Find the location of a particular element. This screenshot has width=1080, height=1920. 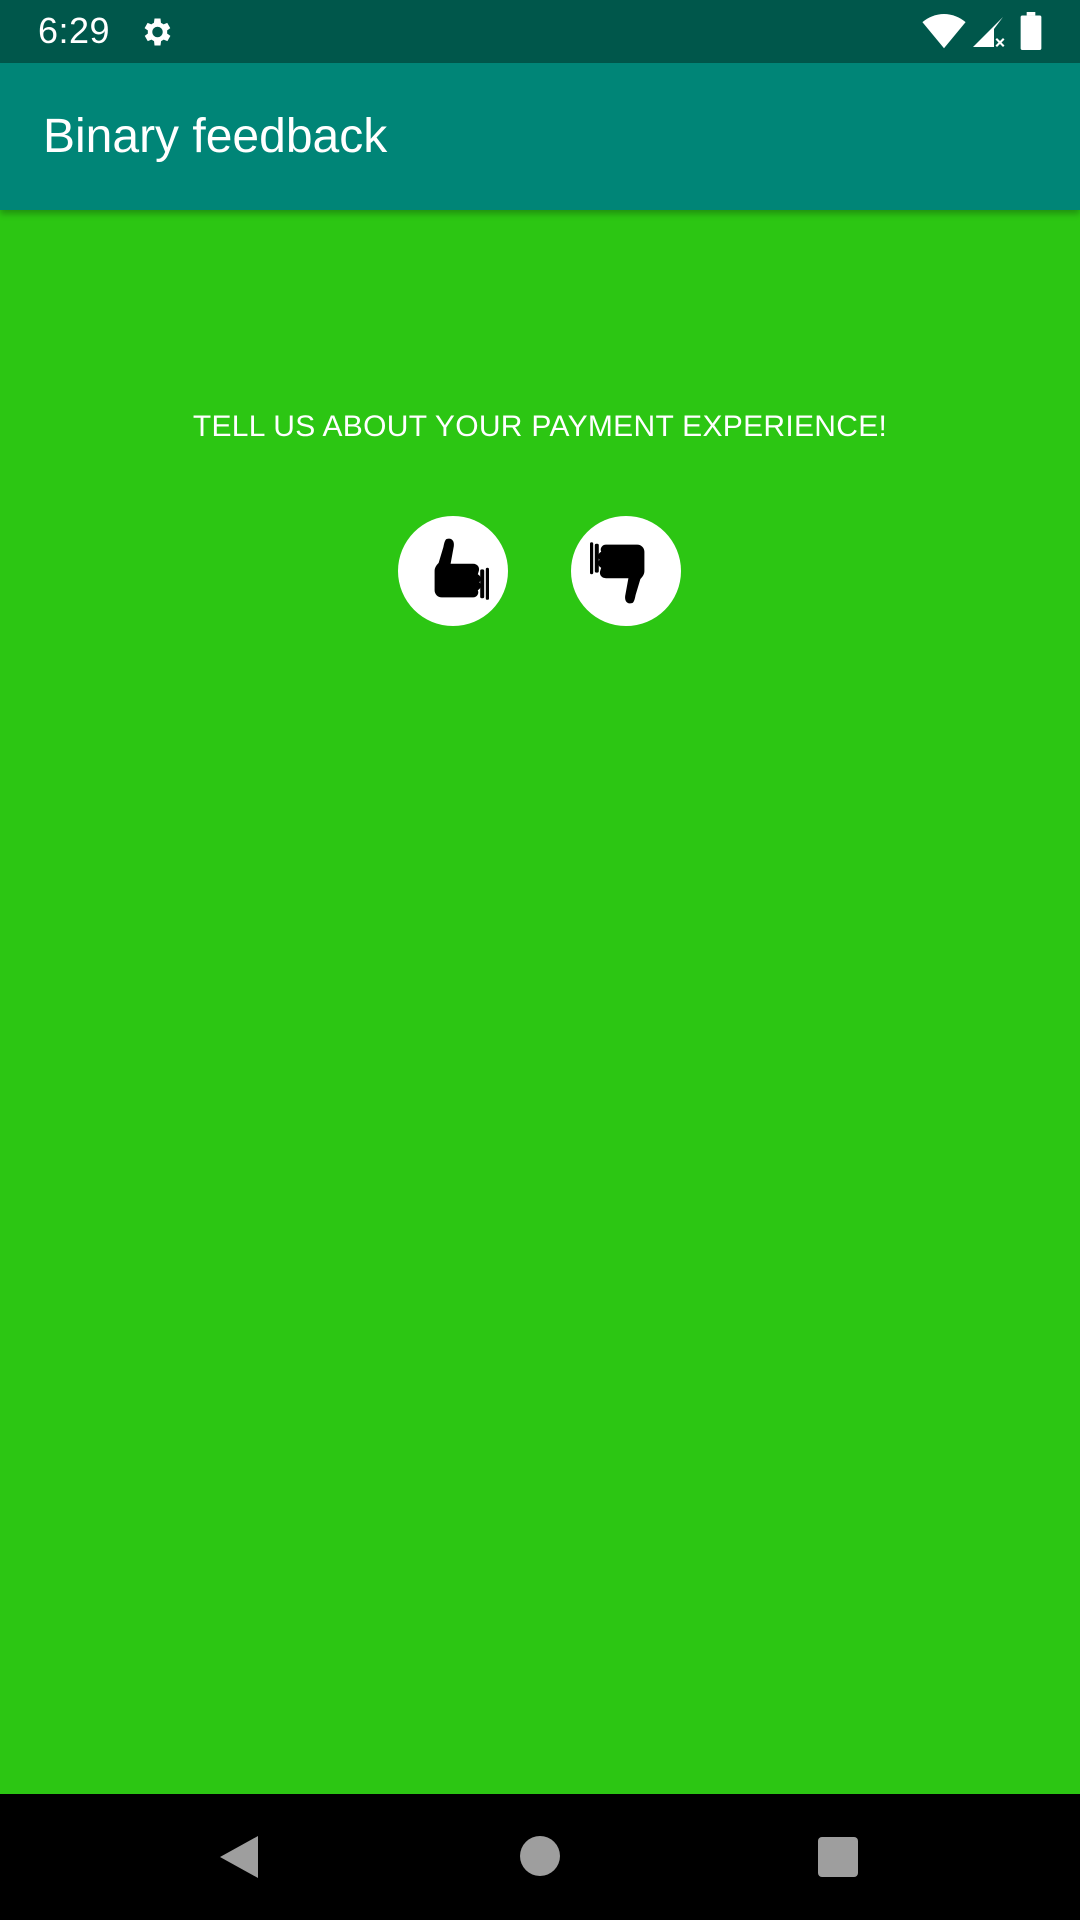

status-bar: 6:29 is located at coordinates (540, 31).